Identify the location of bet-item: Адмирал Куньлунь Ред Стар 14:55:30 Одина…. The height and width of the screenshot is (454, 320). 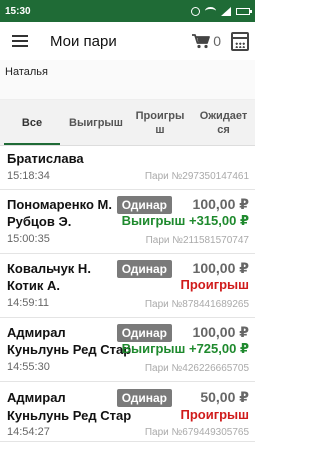
(127, 350).